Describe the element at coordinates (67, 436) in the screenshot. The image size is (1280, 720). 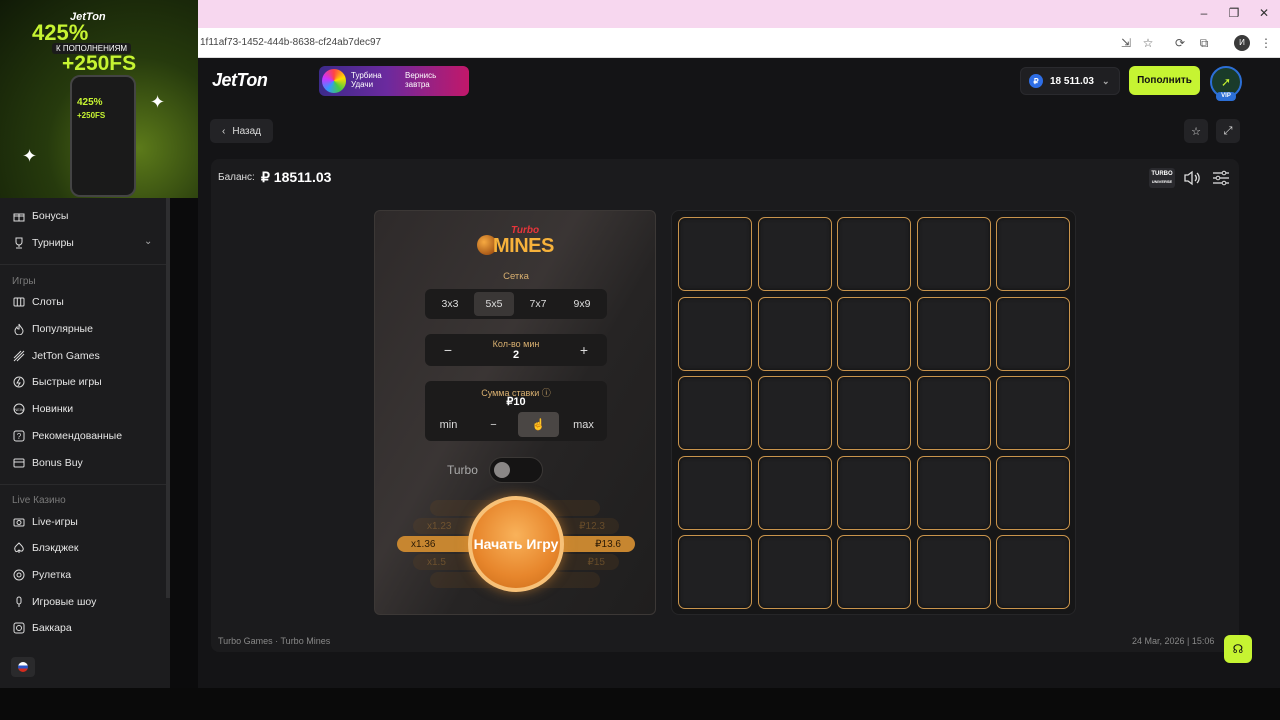
I see `sidebar-item-recommended: ? Рекомендованные` at that location.